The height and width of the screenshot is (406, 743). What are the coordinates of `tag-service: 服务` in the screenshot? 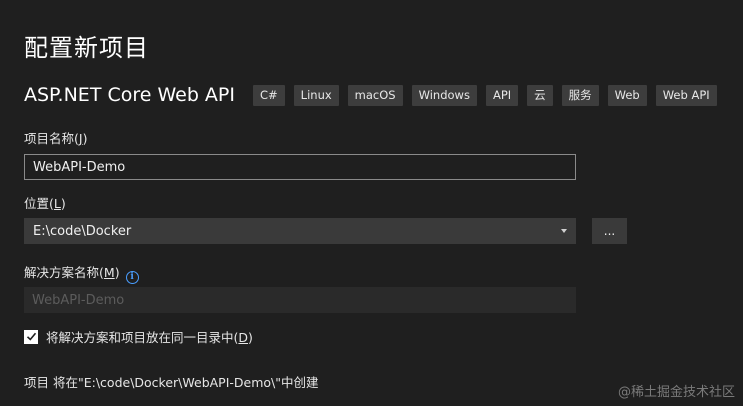 It's located at (580, 95).